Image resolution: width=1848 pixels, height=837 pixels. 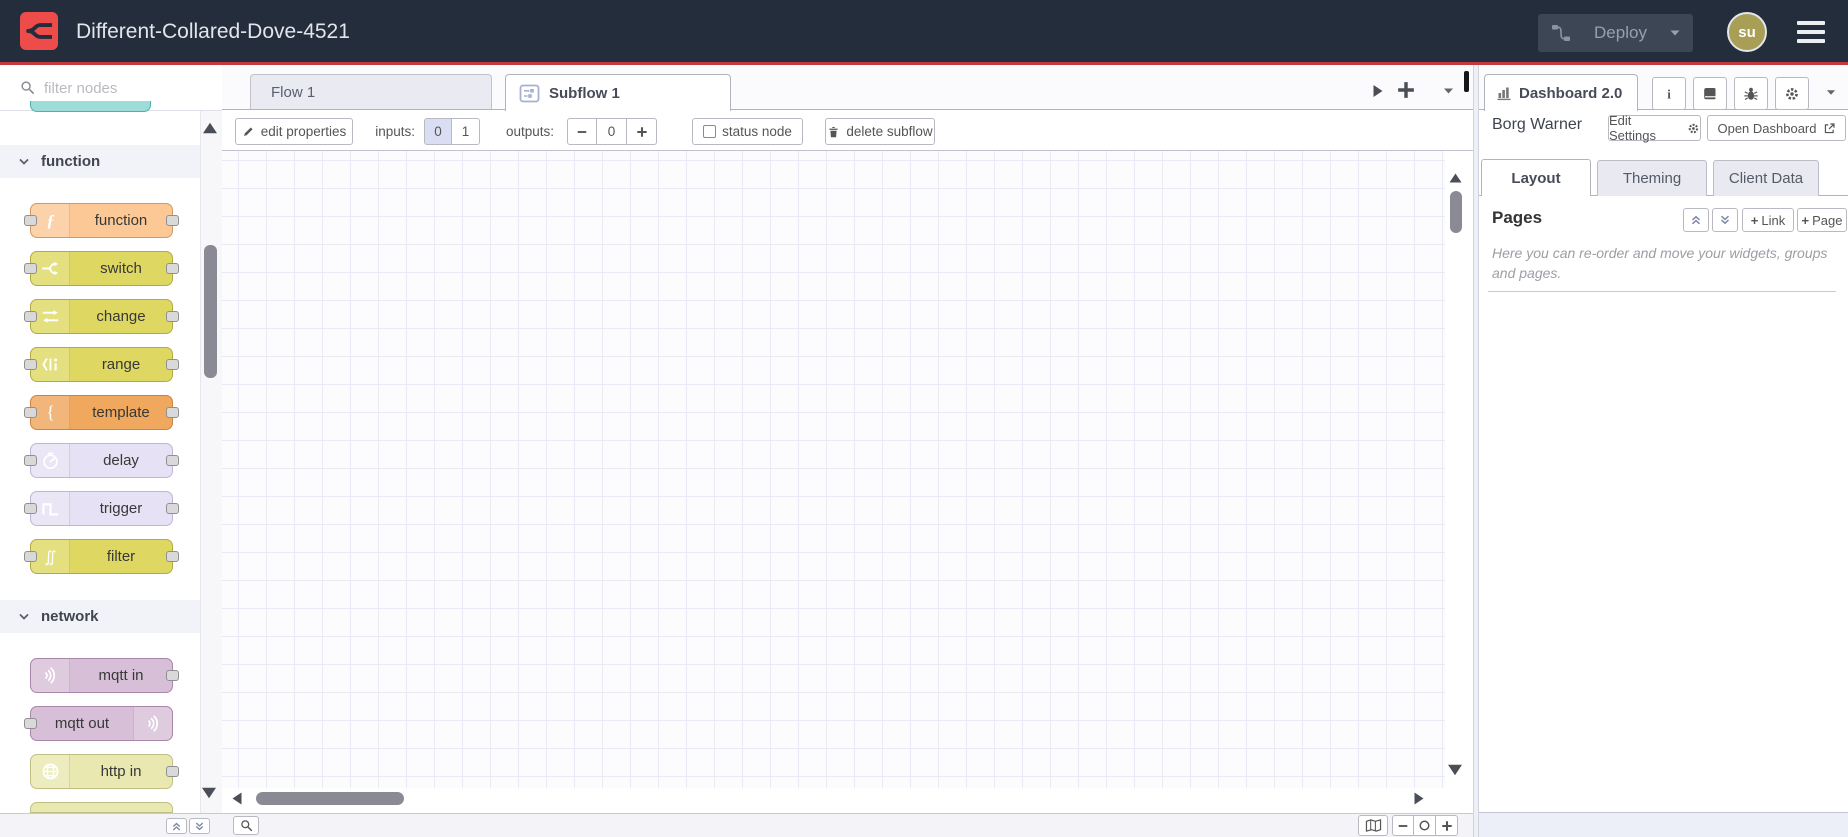 I want to click on sidebar-caret-button, so click(x=1831, y=92).